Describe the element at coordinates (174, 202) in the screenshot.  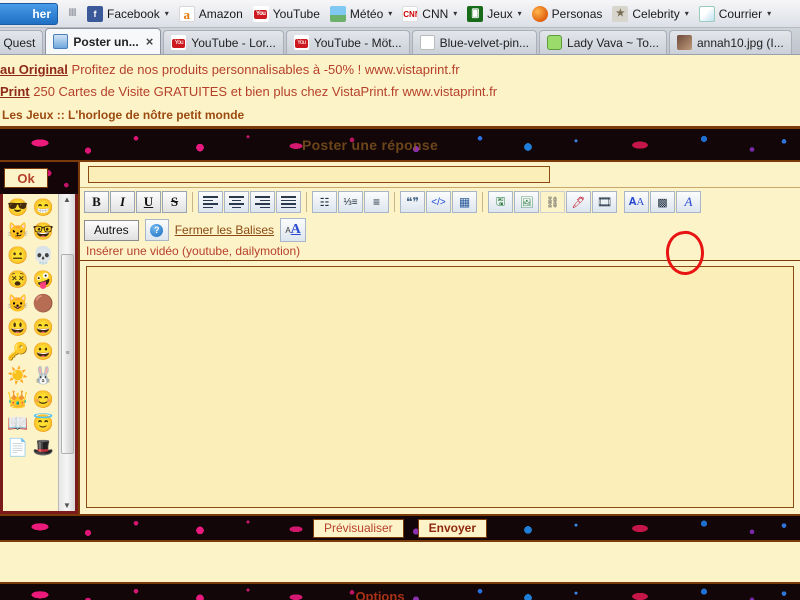
I see `strikethrough-button: S` at that location.